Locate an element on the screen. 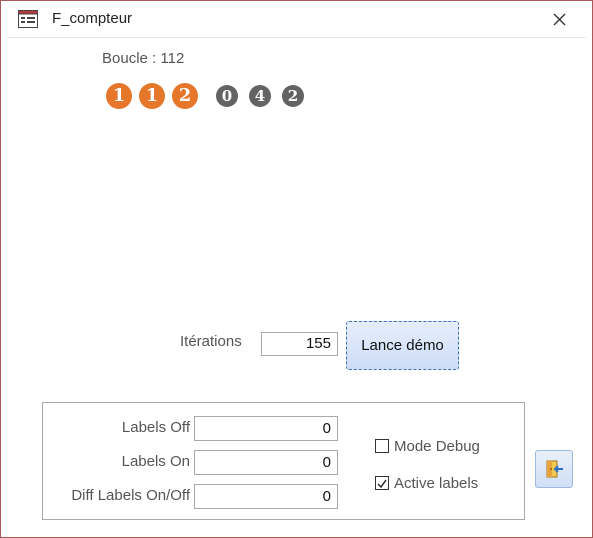  digit-orange-2: 1 is located at coordinates (152, 96).